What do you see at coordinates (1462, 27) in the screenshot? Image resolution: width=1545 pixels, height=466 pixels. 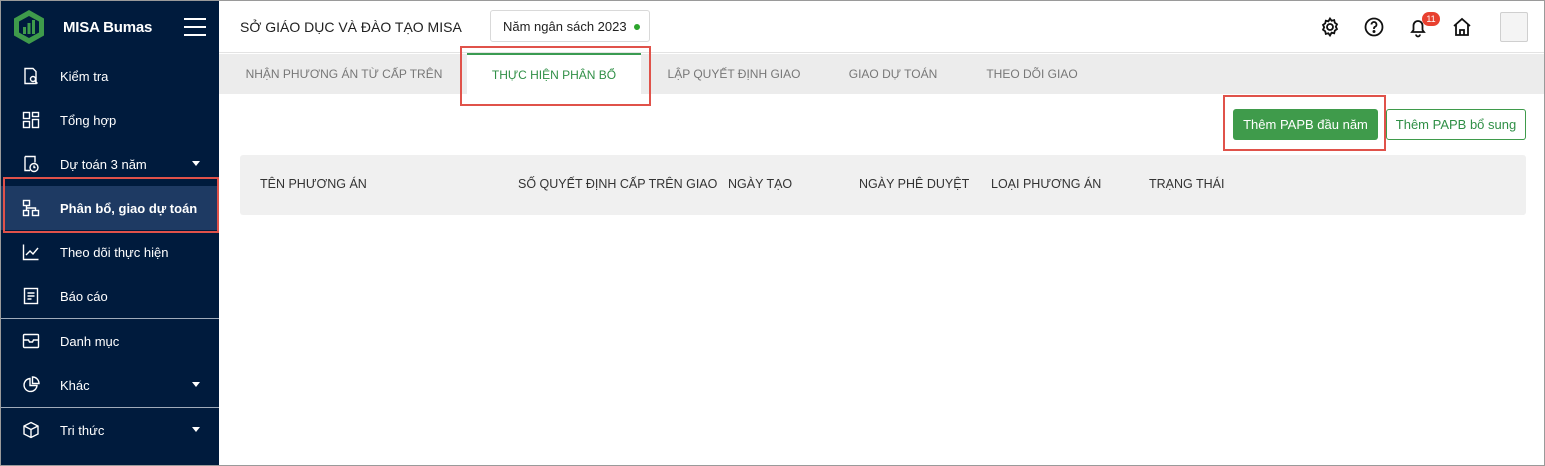 I see `home-icon` at bounding box center [1462, 27].